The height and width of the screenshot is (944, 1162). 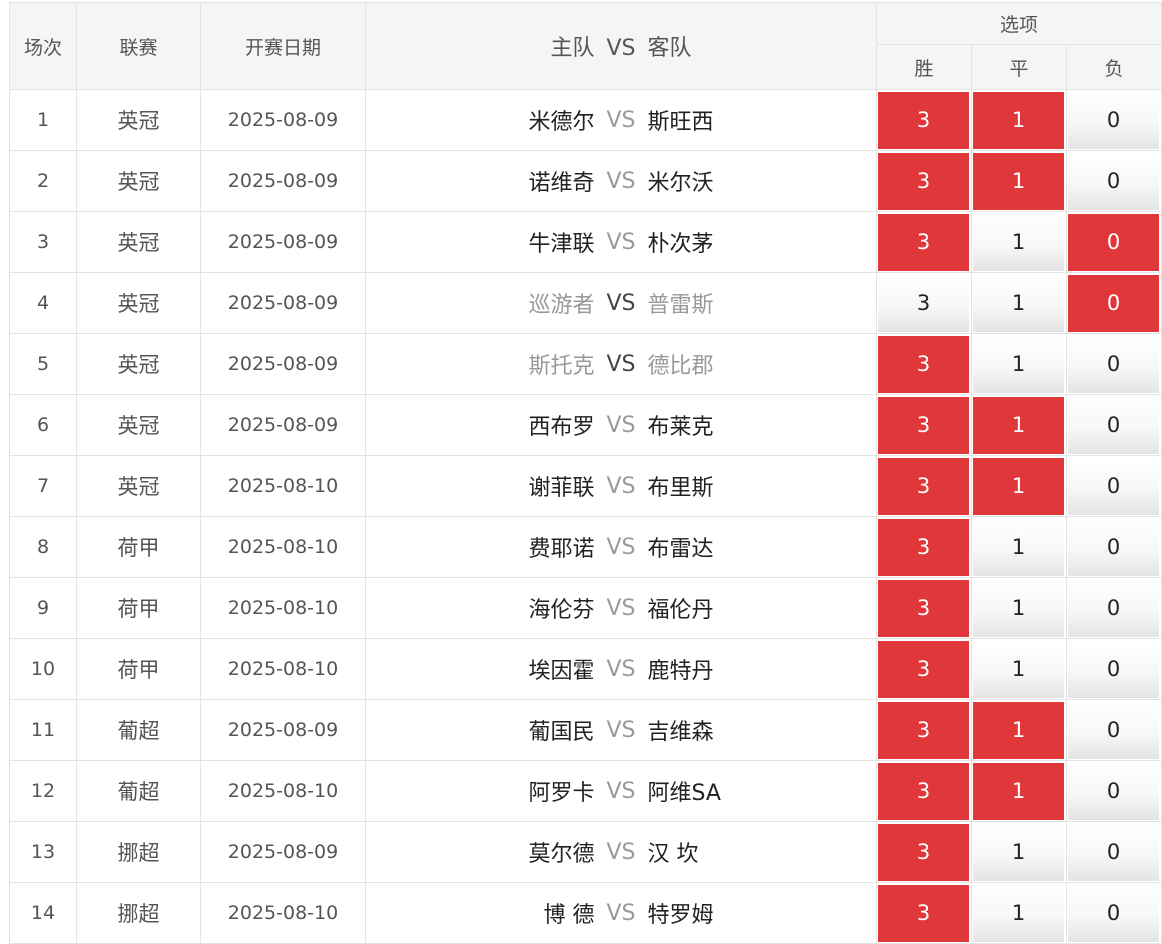 What do you see at coordinates (569, 915) in the screenshot?
I see `home-team: 博 德` at bounding box center [569, 915].